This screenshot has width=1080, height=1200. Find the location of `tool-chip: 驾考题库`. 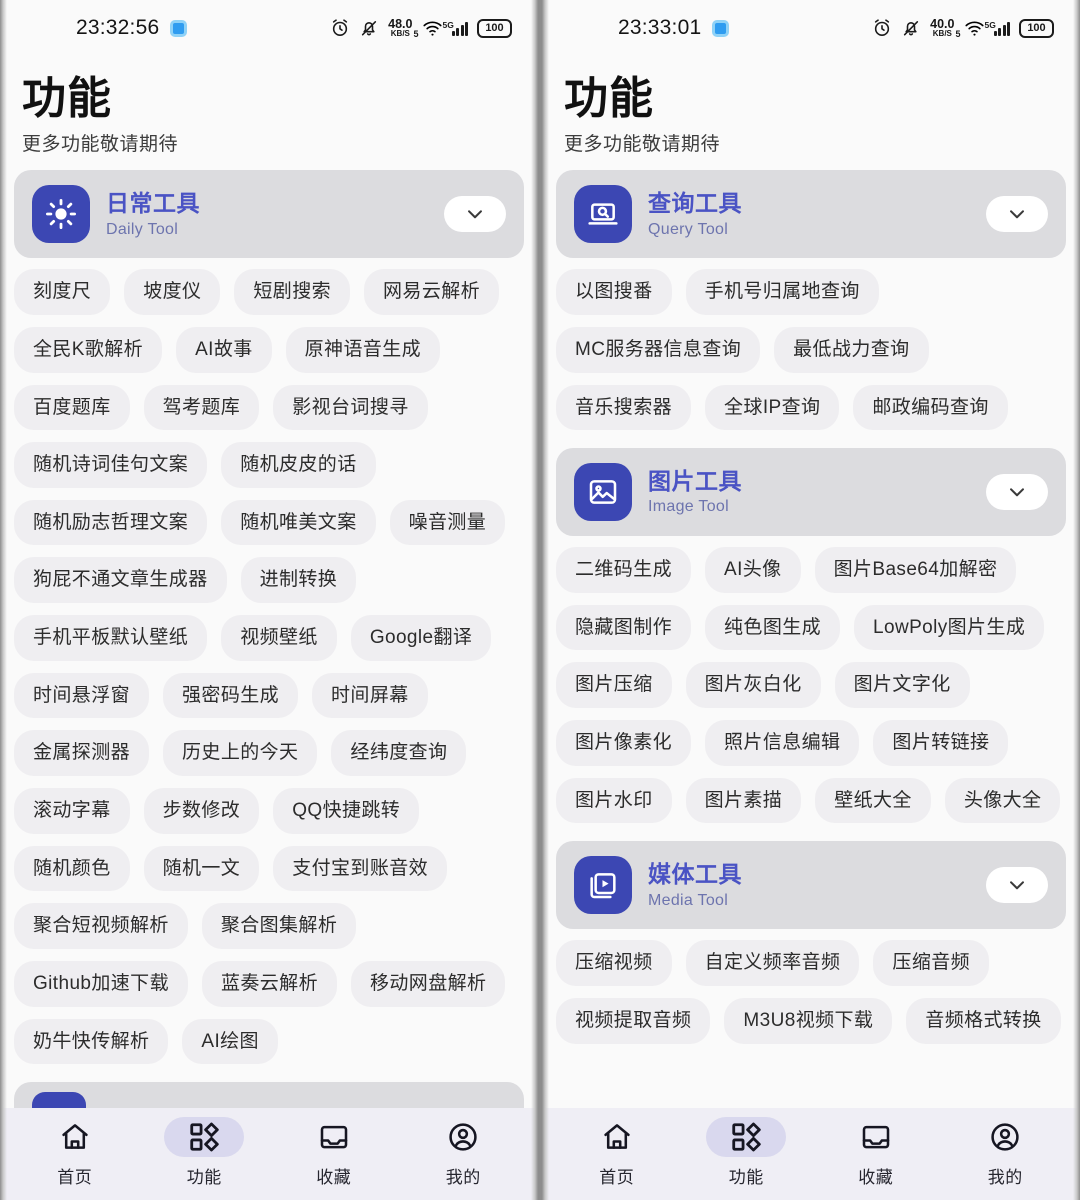

tool-chip: 驾考题库 is located at coordinates (201, 407).